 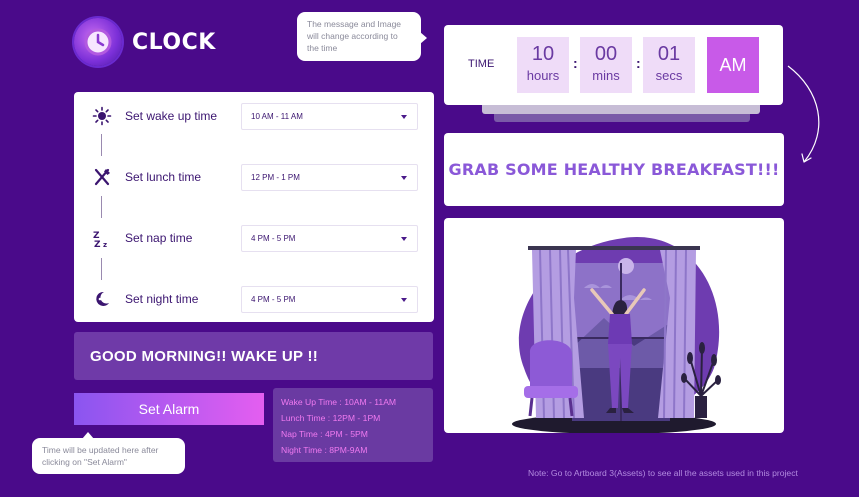 What do you see at coordinates (102, 177) in the screenshot?
I see `fork-knife-icon` at bounding box center [102, 177].